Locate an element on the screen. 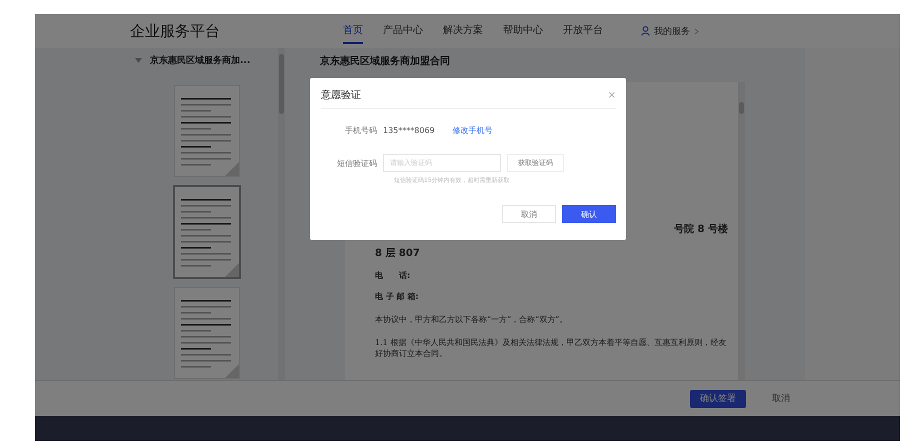  change-phone-link: 修改手机号 is located at coordinates (472, 130).